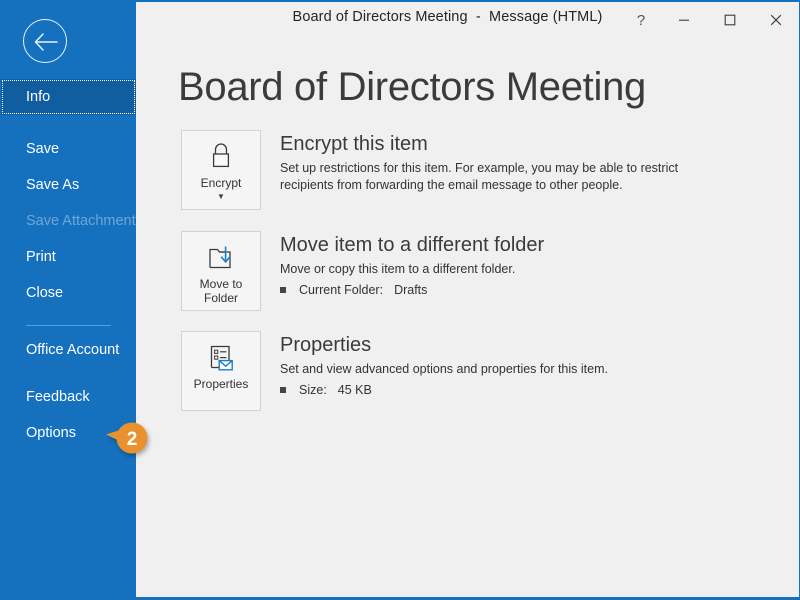  Describe the element at coordinates (38, 97) in the screenshot. I see `sidebar-item-label: Info` at that location.